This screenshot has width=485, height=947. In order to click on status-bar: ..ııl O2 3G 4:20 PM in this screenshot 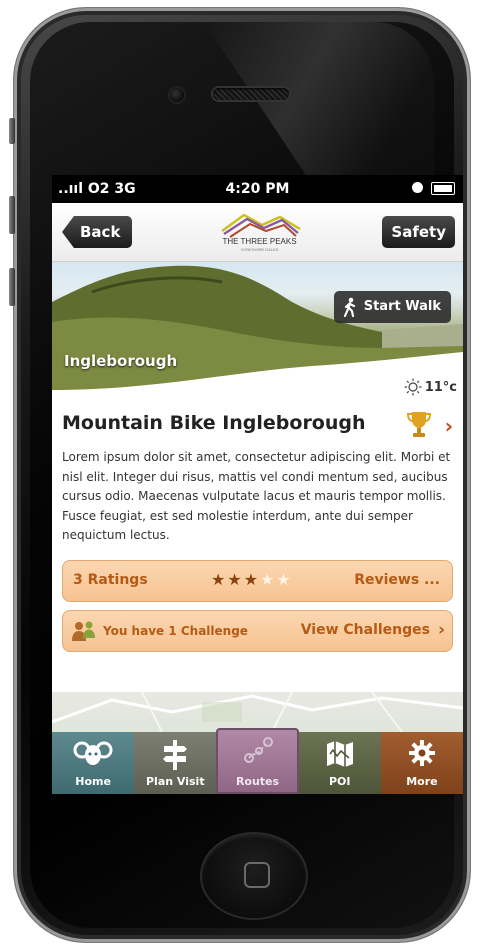, I will do `click(257, 189)`.